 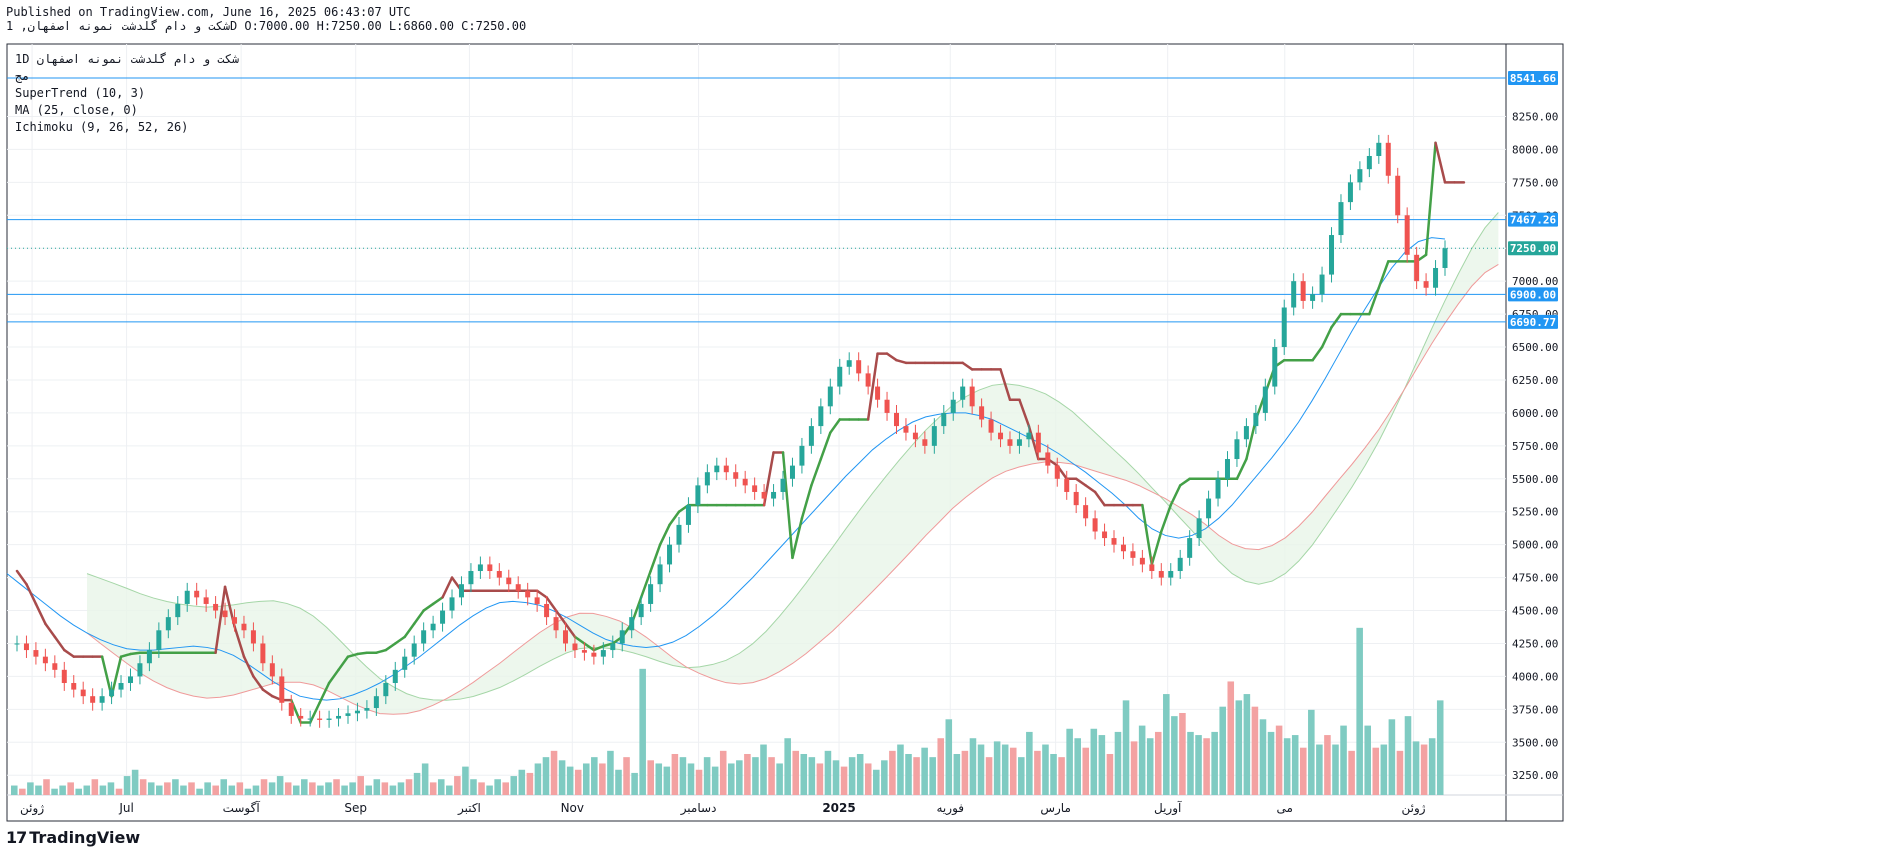 What do you see at coordinates (1535, 512) in the screenshot?
I see `y-tick-label: 5250.00` at bounding box center [1535, 512].